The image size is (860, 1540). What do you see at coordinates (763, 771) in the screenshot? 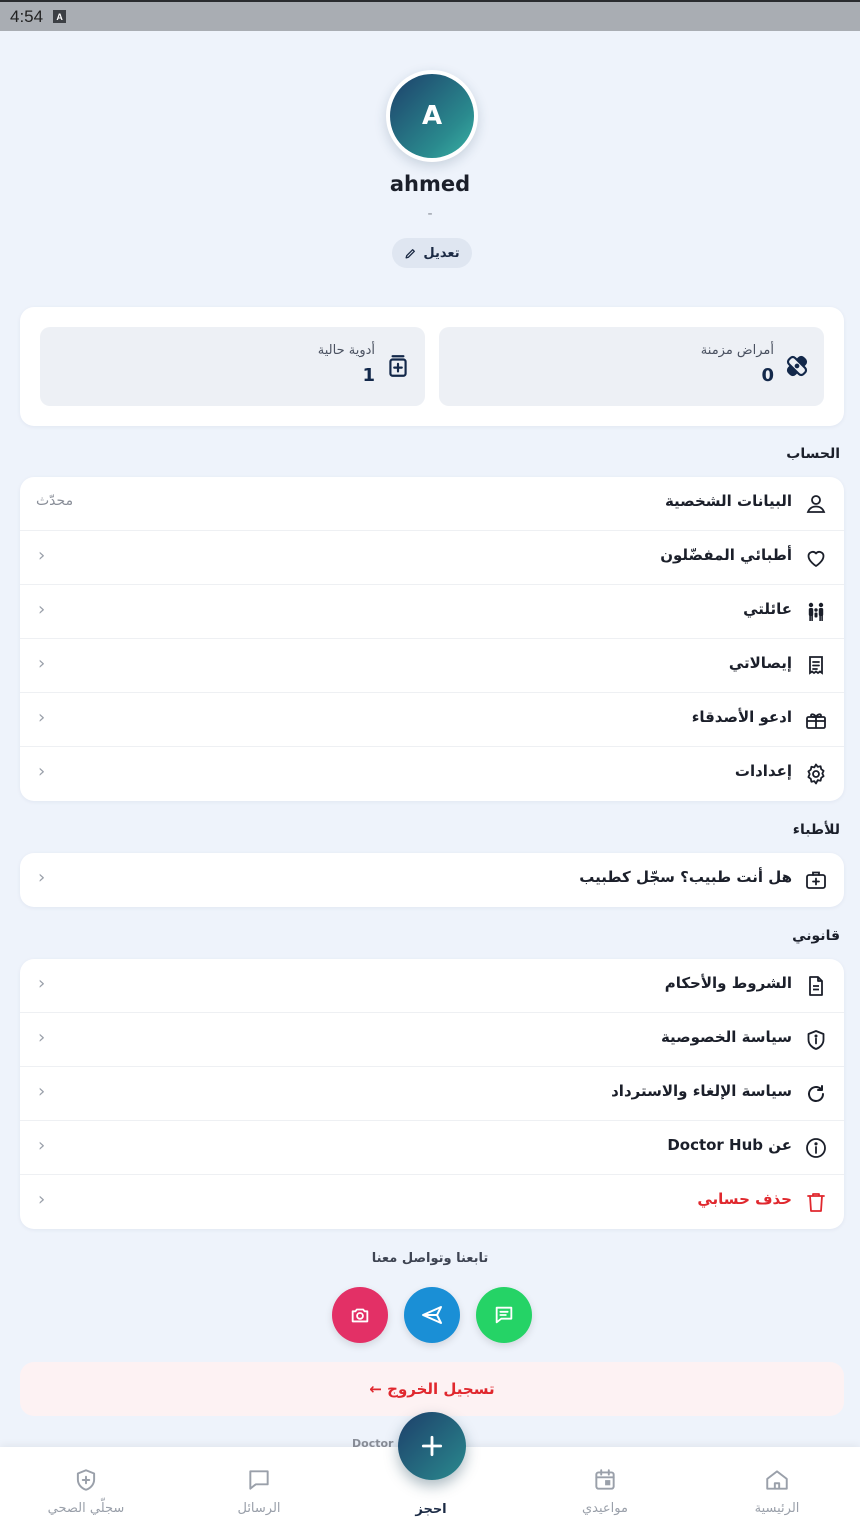
I see `row-label: إعدادات` at bounding box center [763, 771].